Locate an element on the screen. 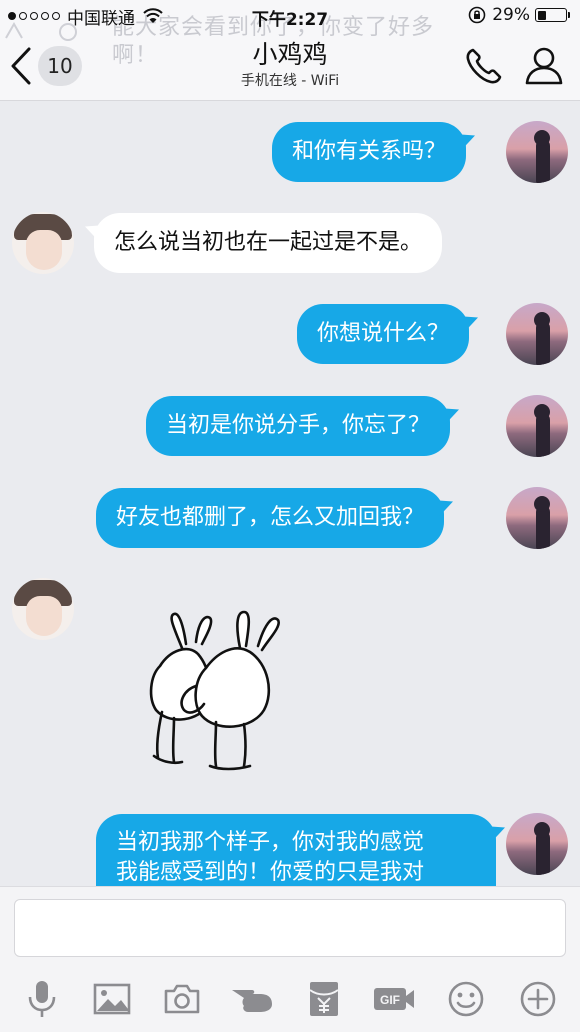  voice-button is located at coordinates (42, 999).